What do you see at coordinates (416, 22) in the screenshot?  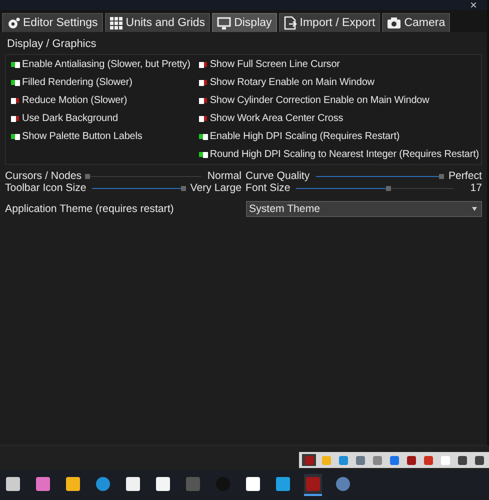 I see `tab: Camera` at bounding box center [416, 22].